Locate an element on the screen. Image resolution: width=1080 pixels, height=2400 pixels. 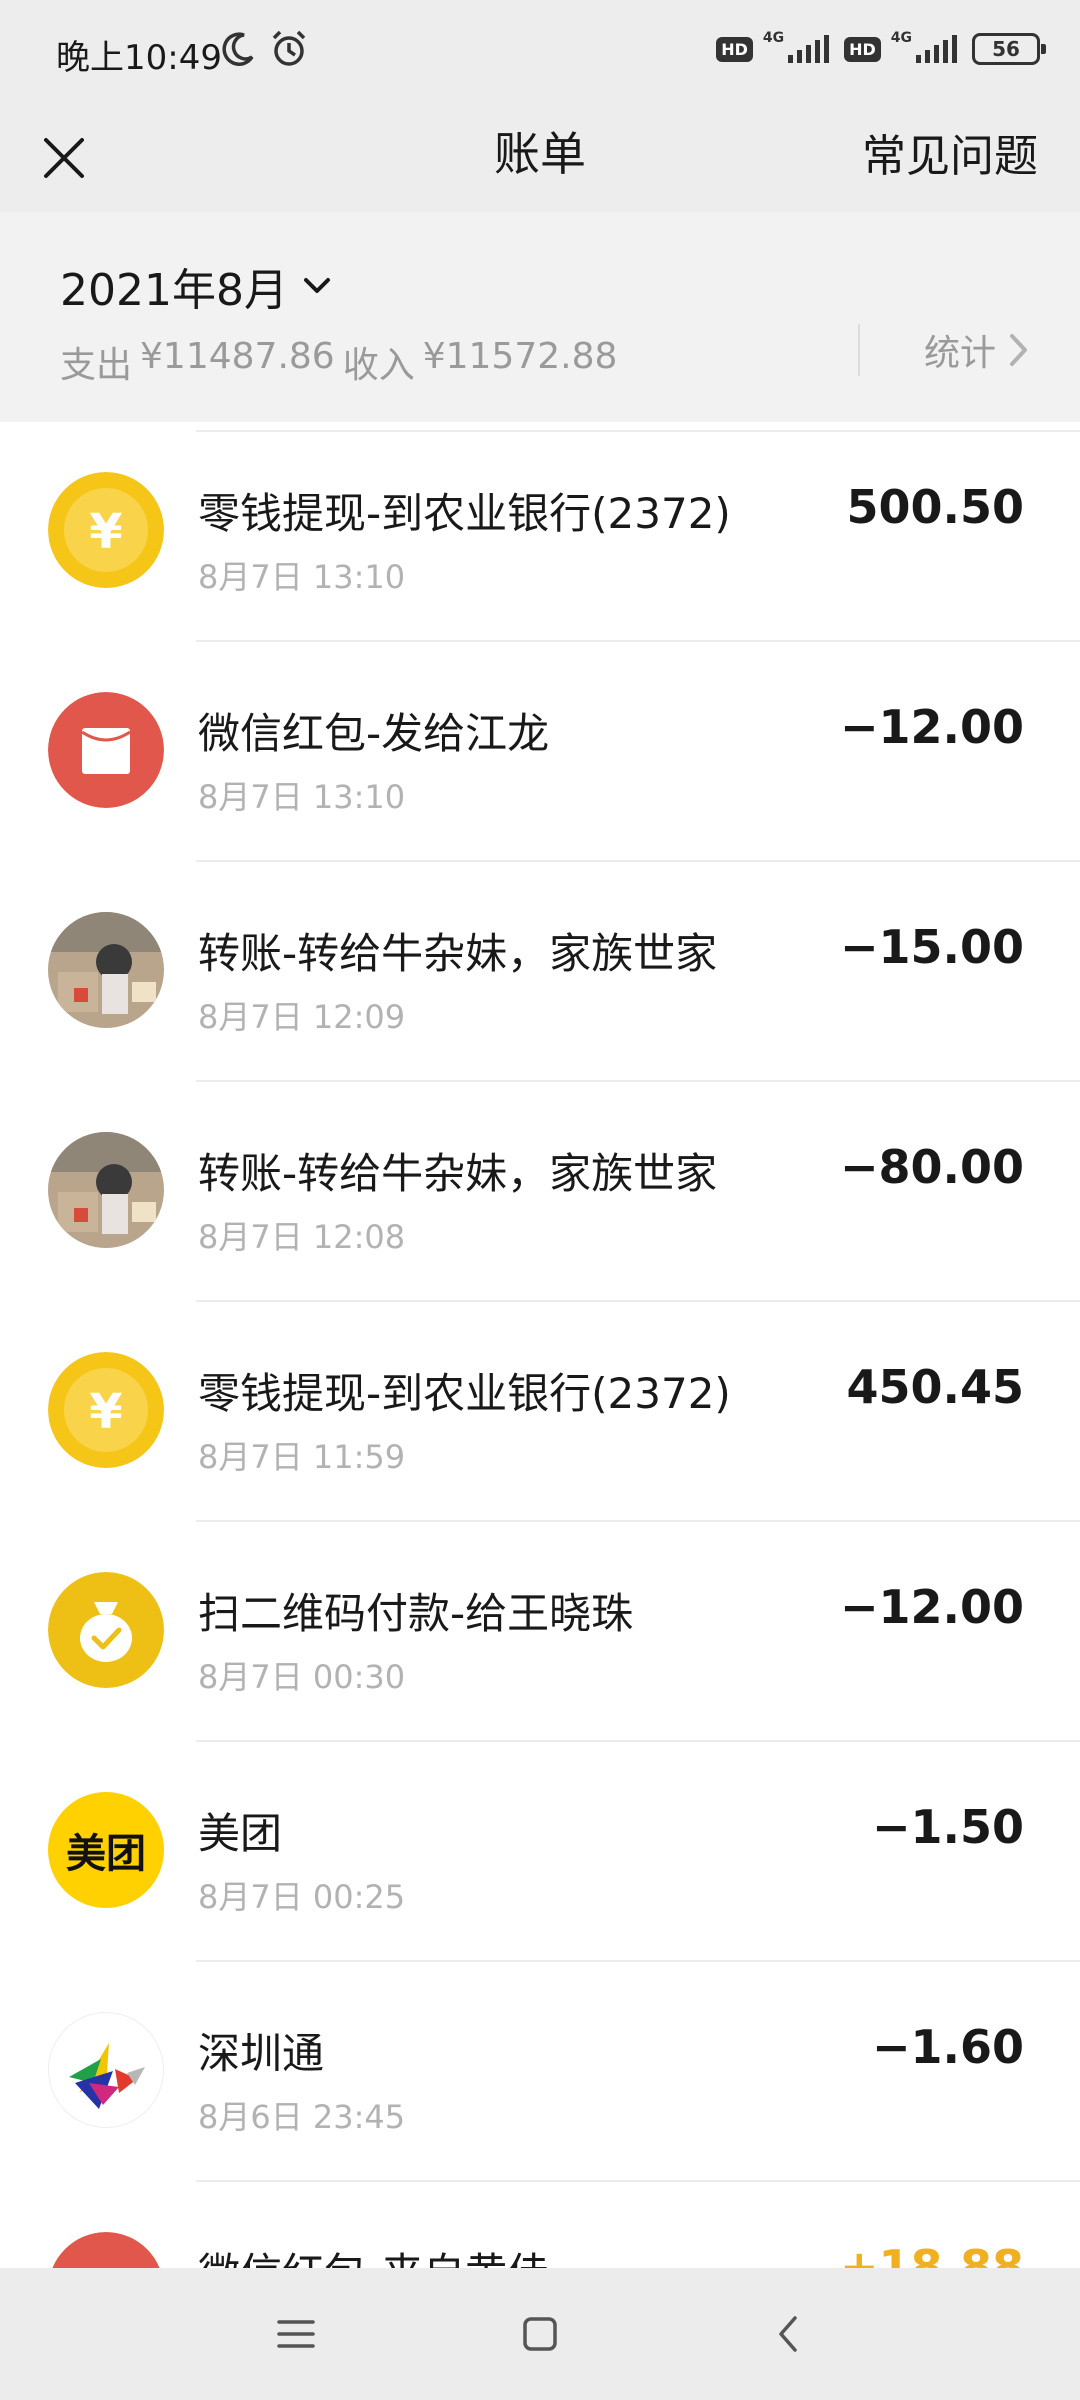
transaction-amount: −80.00 is located at coordinates (931, 1167).